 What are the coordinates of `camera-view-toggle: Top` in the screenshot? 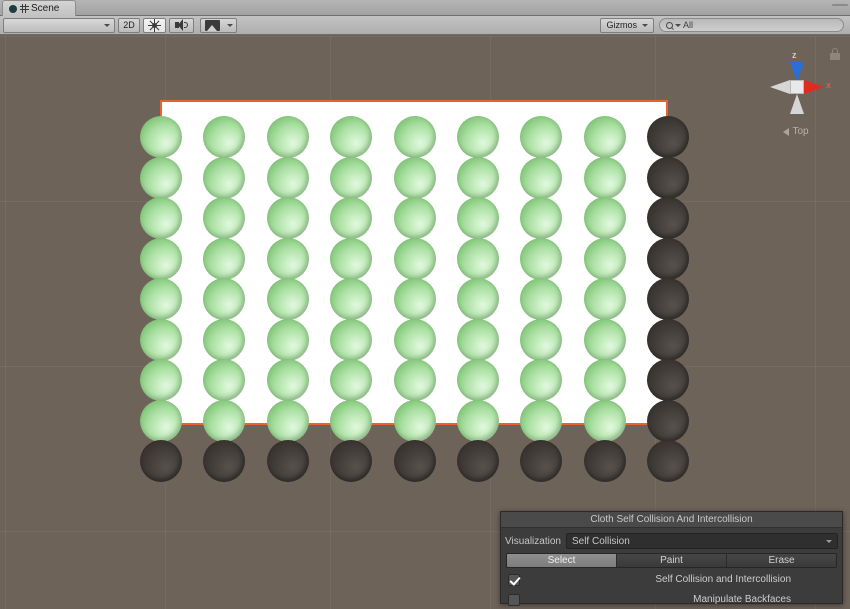 It's located at (796, 131).